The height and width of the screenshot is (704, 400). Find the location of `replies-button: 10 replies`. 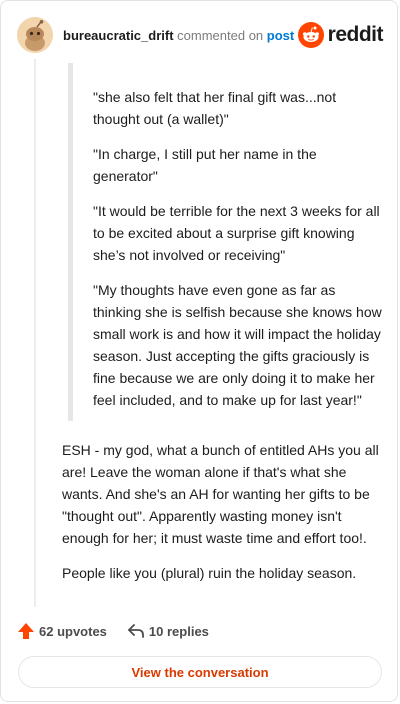

replies-button: 10 replies is located at coordinates (168, 631).